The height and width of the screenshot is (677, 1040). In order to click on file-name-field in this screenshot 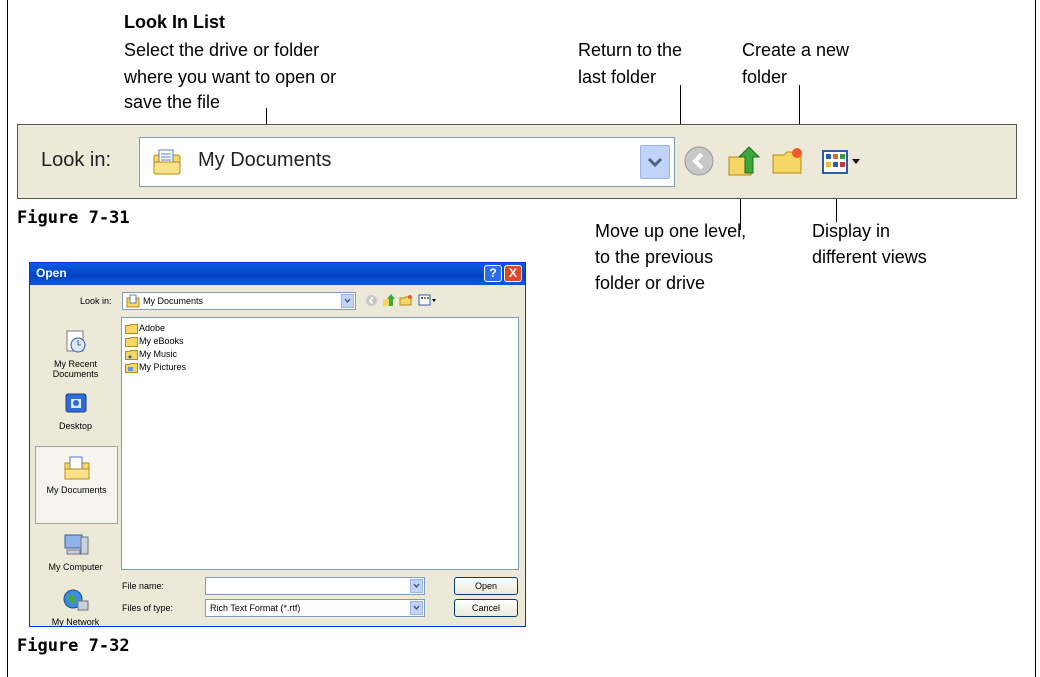, I will do `click(315, 586)`.